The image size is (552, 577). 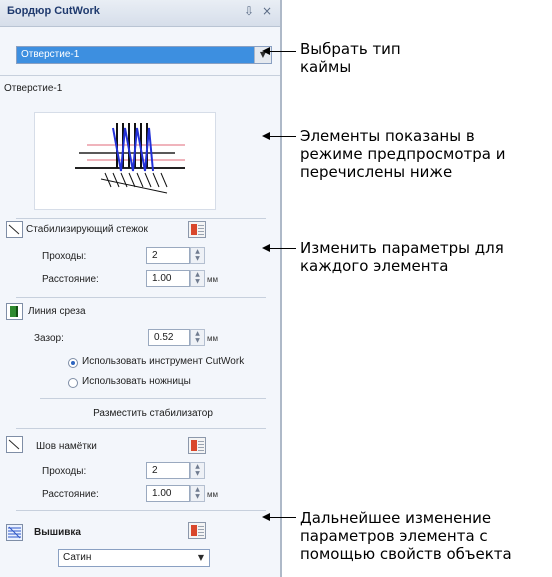 I want to click on stabilizer-passes-label: Проходы:, so click(x=64, y=256).